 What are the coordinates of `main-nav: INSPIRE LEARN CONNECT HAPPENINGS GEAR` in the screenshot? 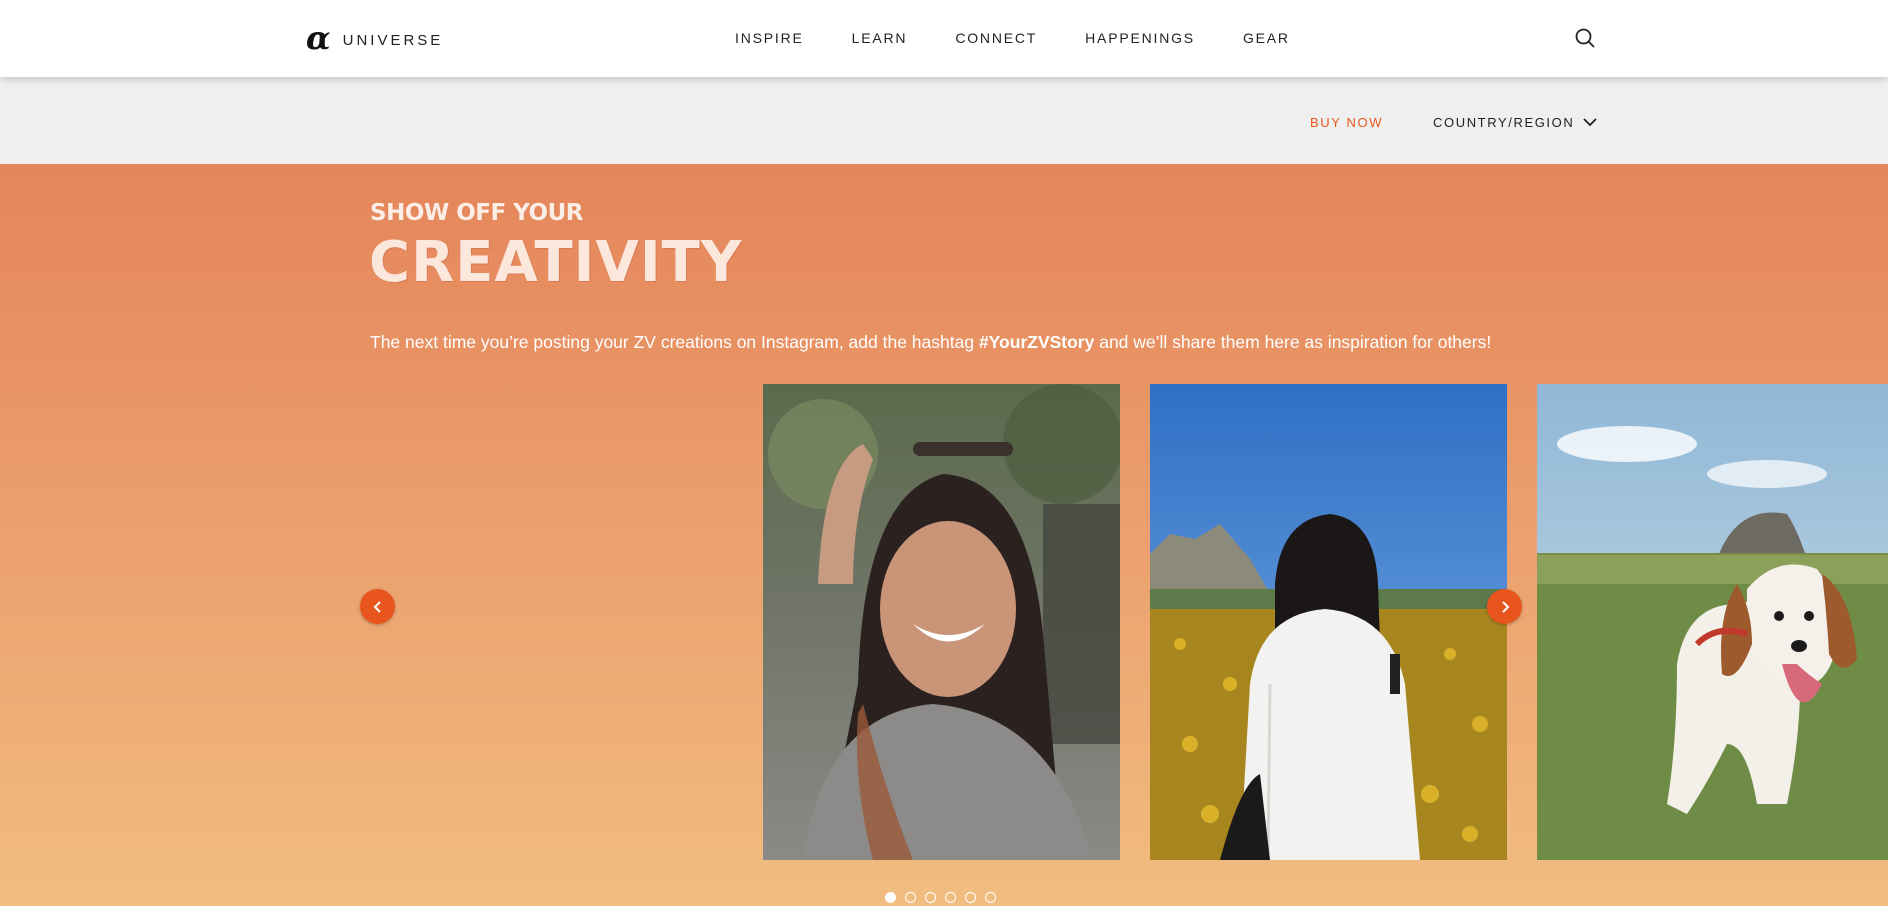 It's located at (1012, 38).